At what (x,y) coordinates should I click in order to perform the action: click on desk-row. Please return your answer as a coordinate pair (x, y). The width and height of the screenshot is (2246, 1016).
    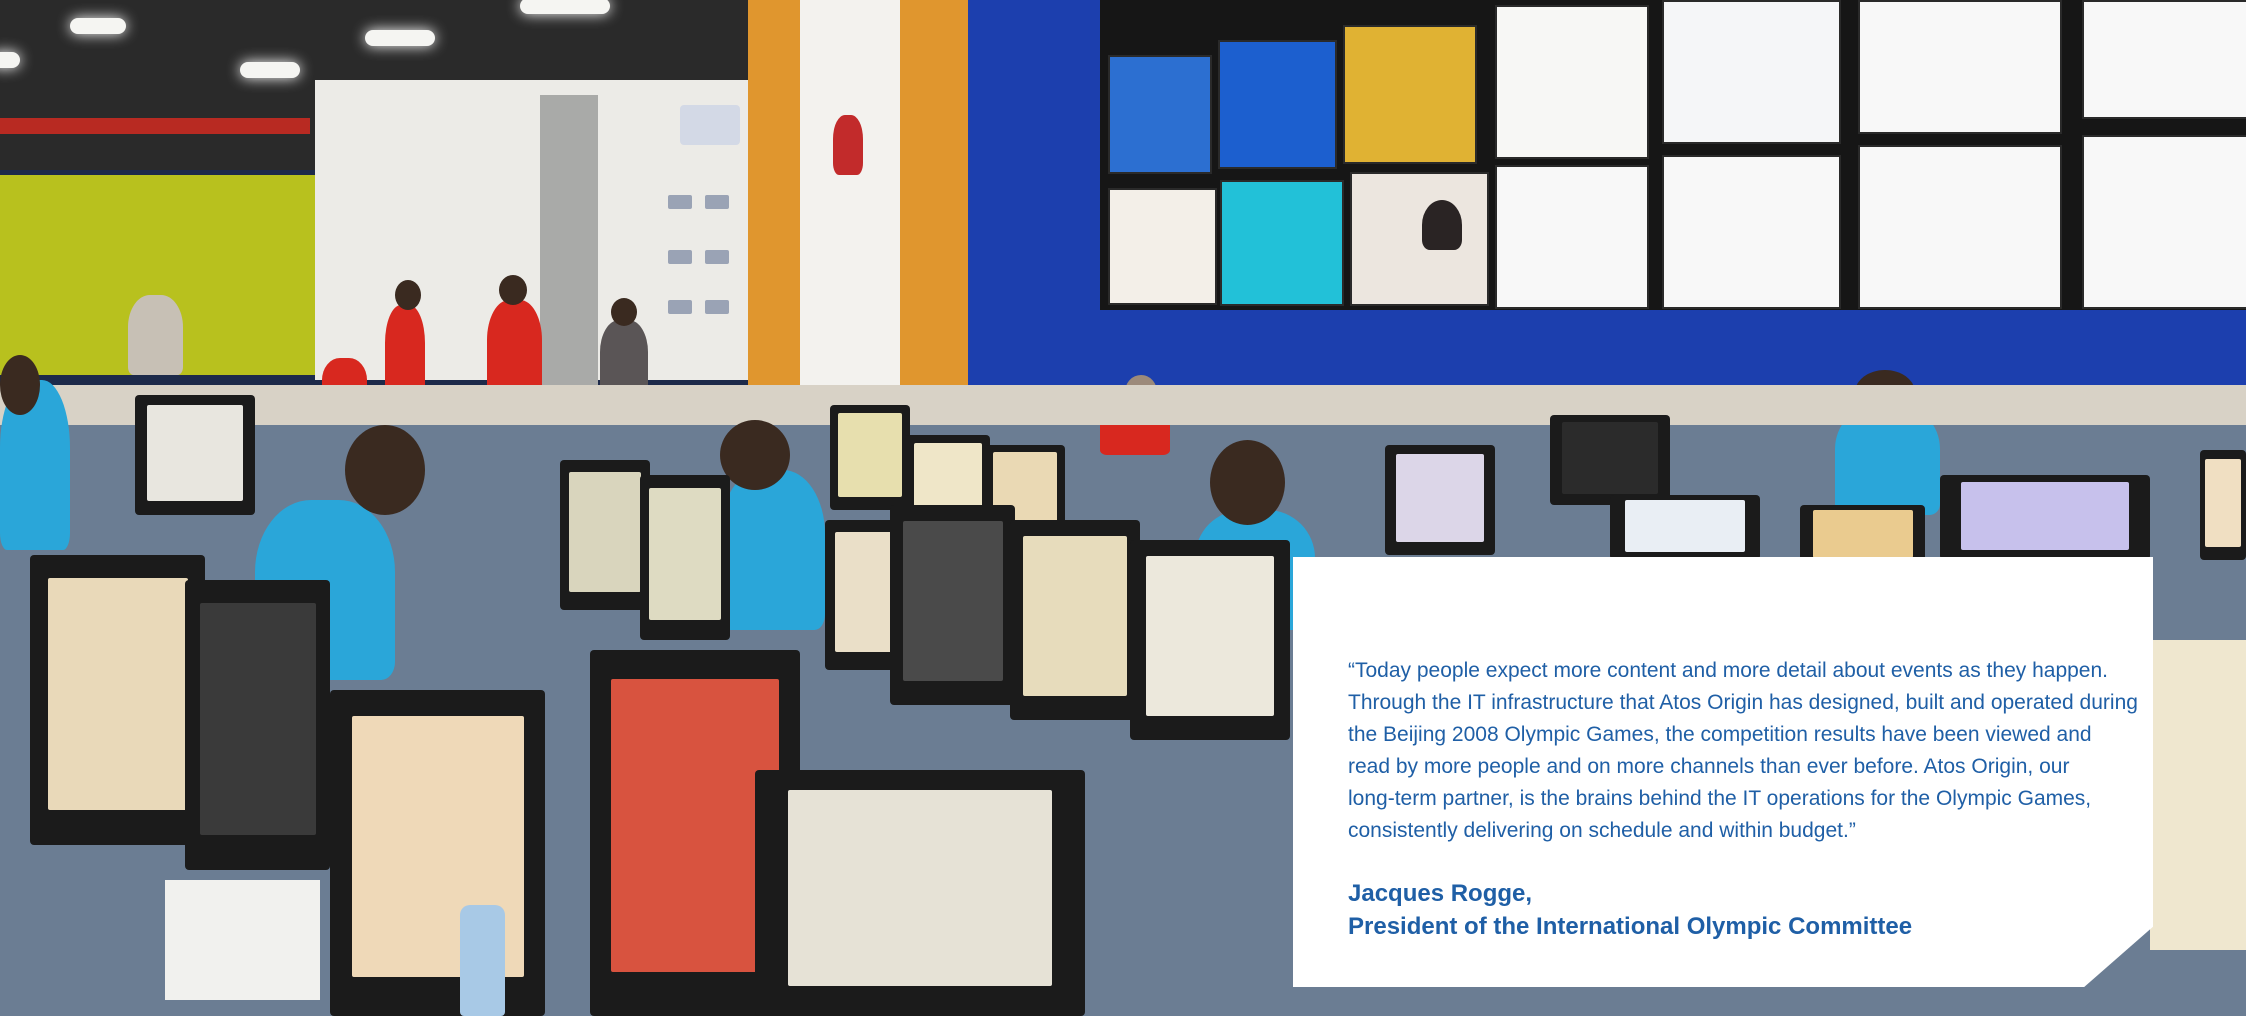
    Looking at the image, I should click on (1123, 405).